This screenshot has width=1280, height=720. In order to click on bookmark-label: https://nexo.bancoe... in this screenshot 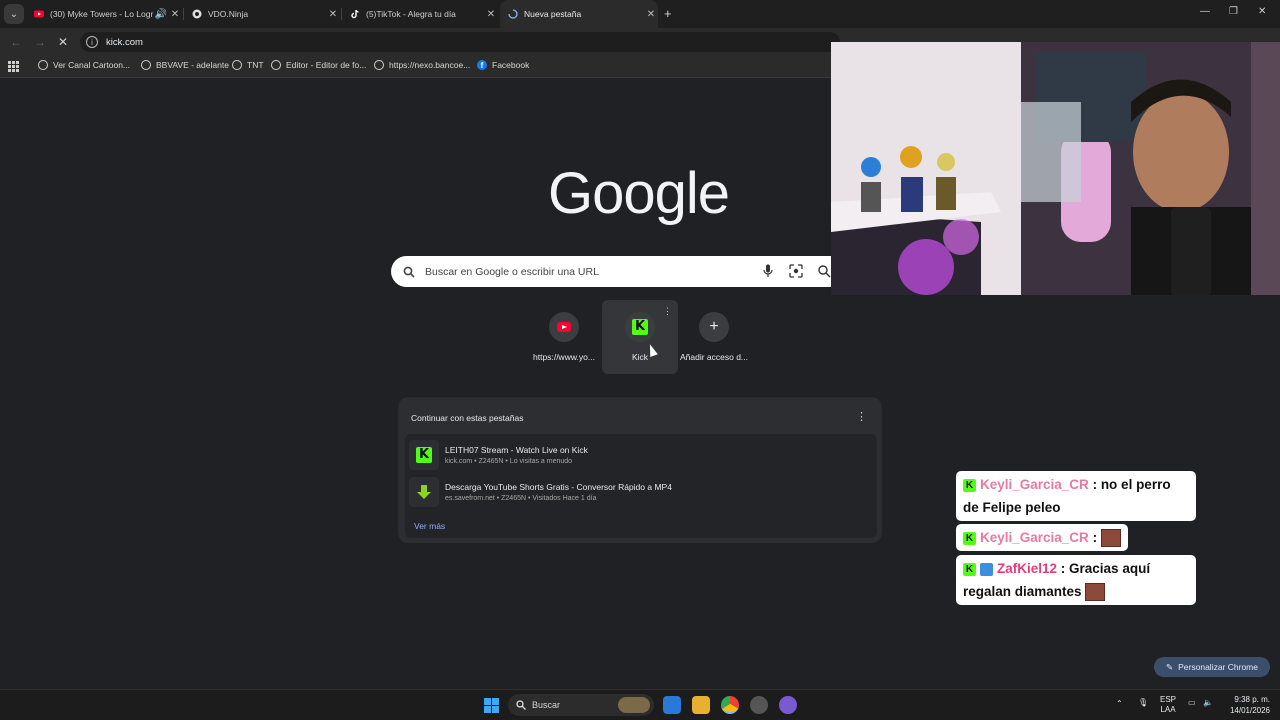, I will do `click(430, 65)`.